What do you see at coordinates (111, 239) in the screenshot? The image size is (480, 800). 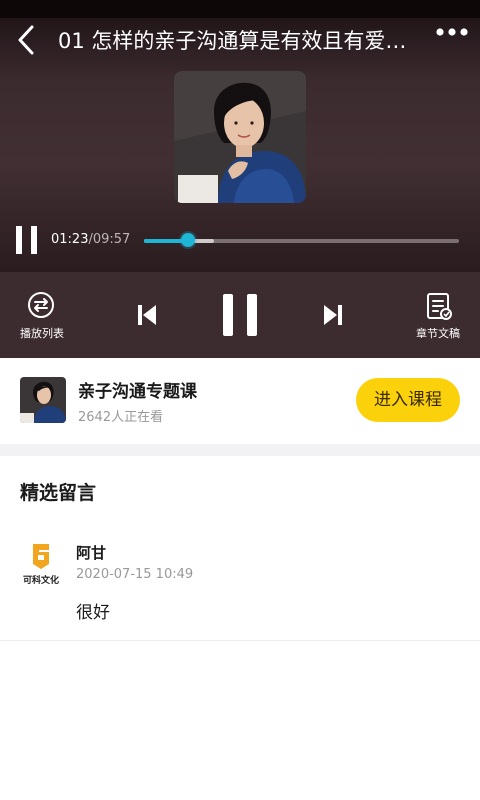 I see `total-time: 09:57` at bounding box center [111, 239].